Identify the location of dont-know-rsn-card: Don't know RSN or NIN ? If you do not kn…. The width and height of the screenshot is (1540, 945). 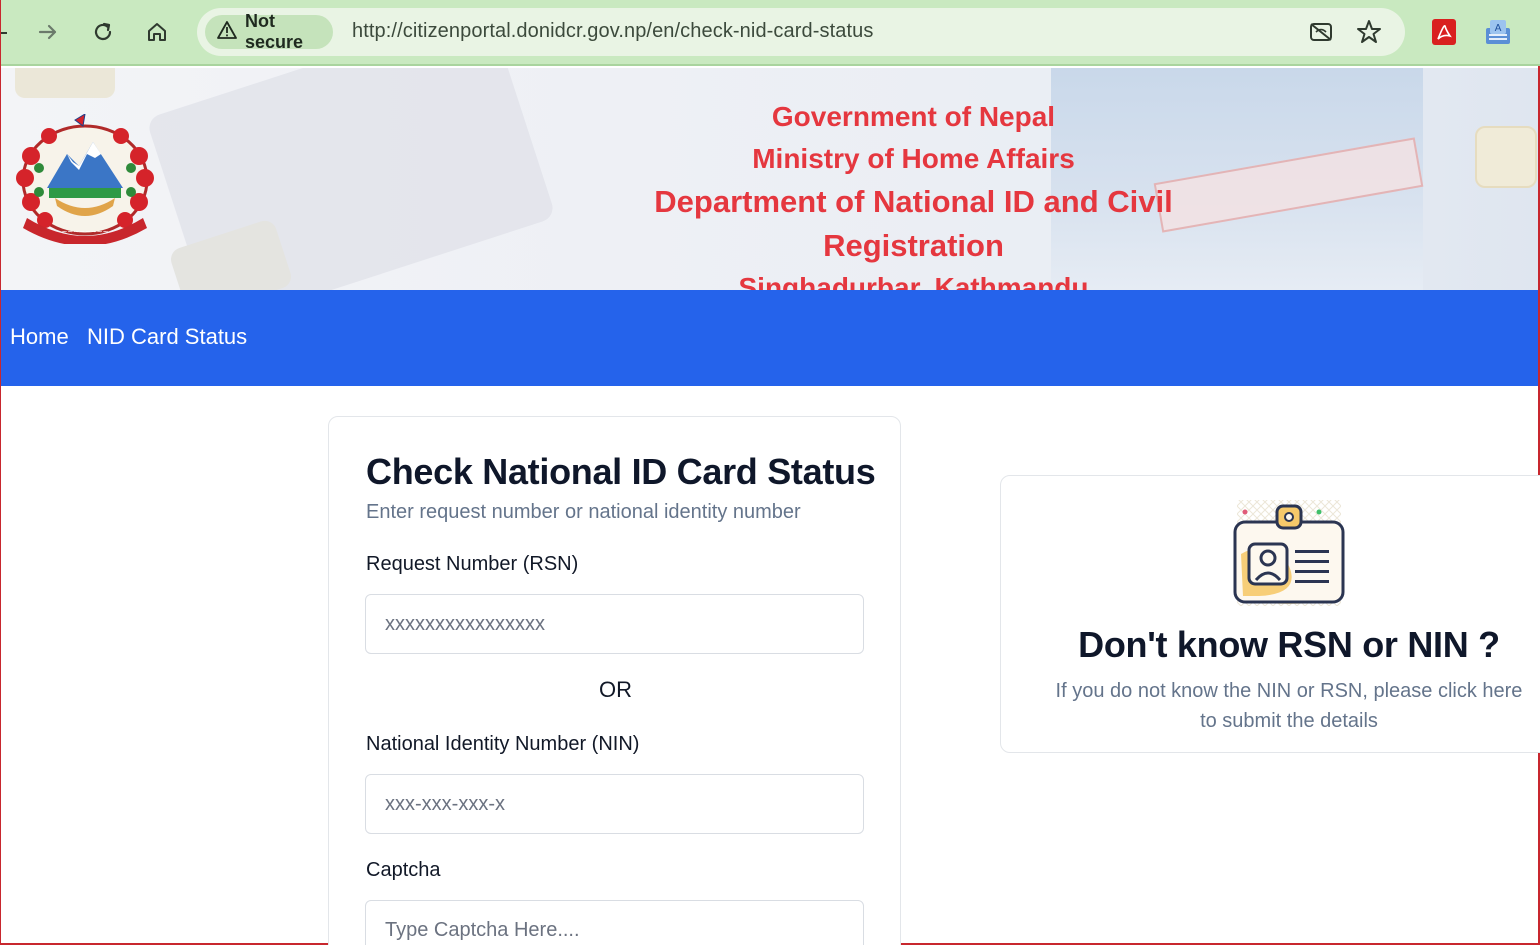
(1270, 614).